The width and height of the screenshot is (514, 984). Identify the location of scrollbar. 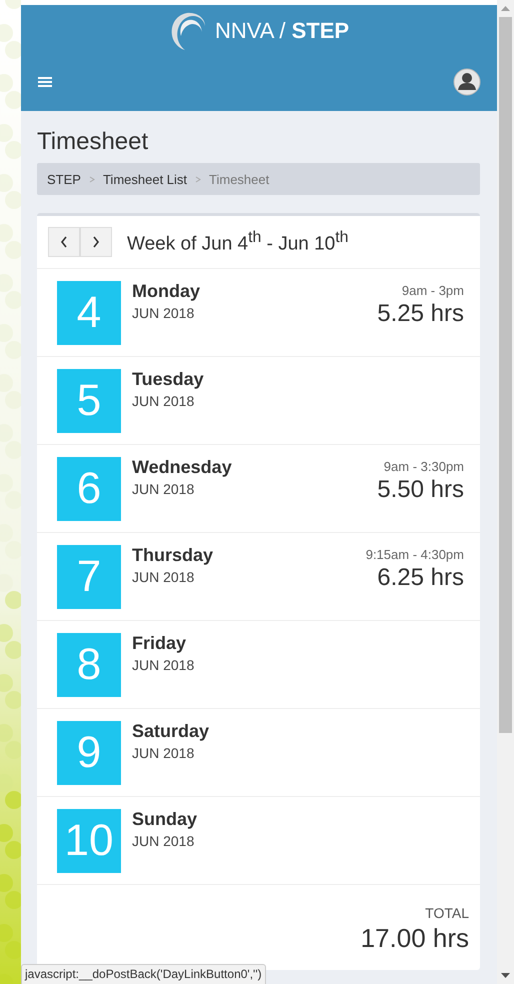
(505, 492).